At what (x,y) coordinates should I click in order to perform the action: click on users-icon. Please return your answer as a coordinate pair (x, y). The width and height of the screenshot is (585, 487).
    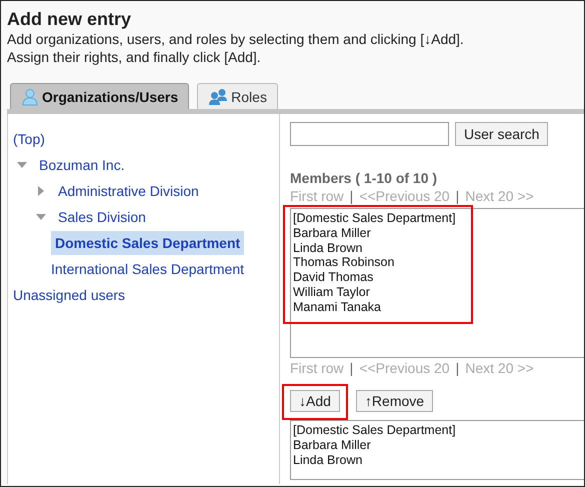
    Looking at the image, I should click on (218, 97).